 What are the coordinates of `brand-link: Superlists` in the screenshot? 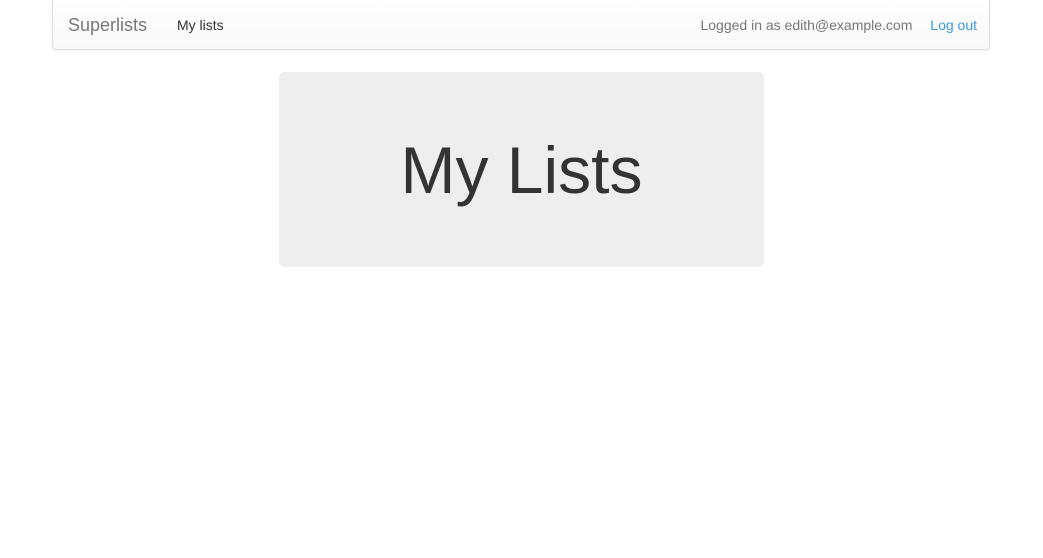 It's located at (107, 25).